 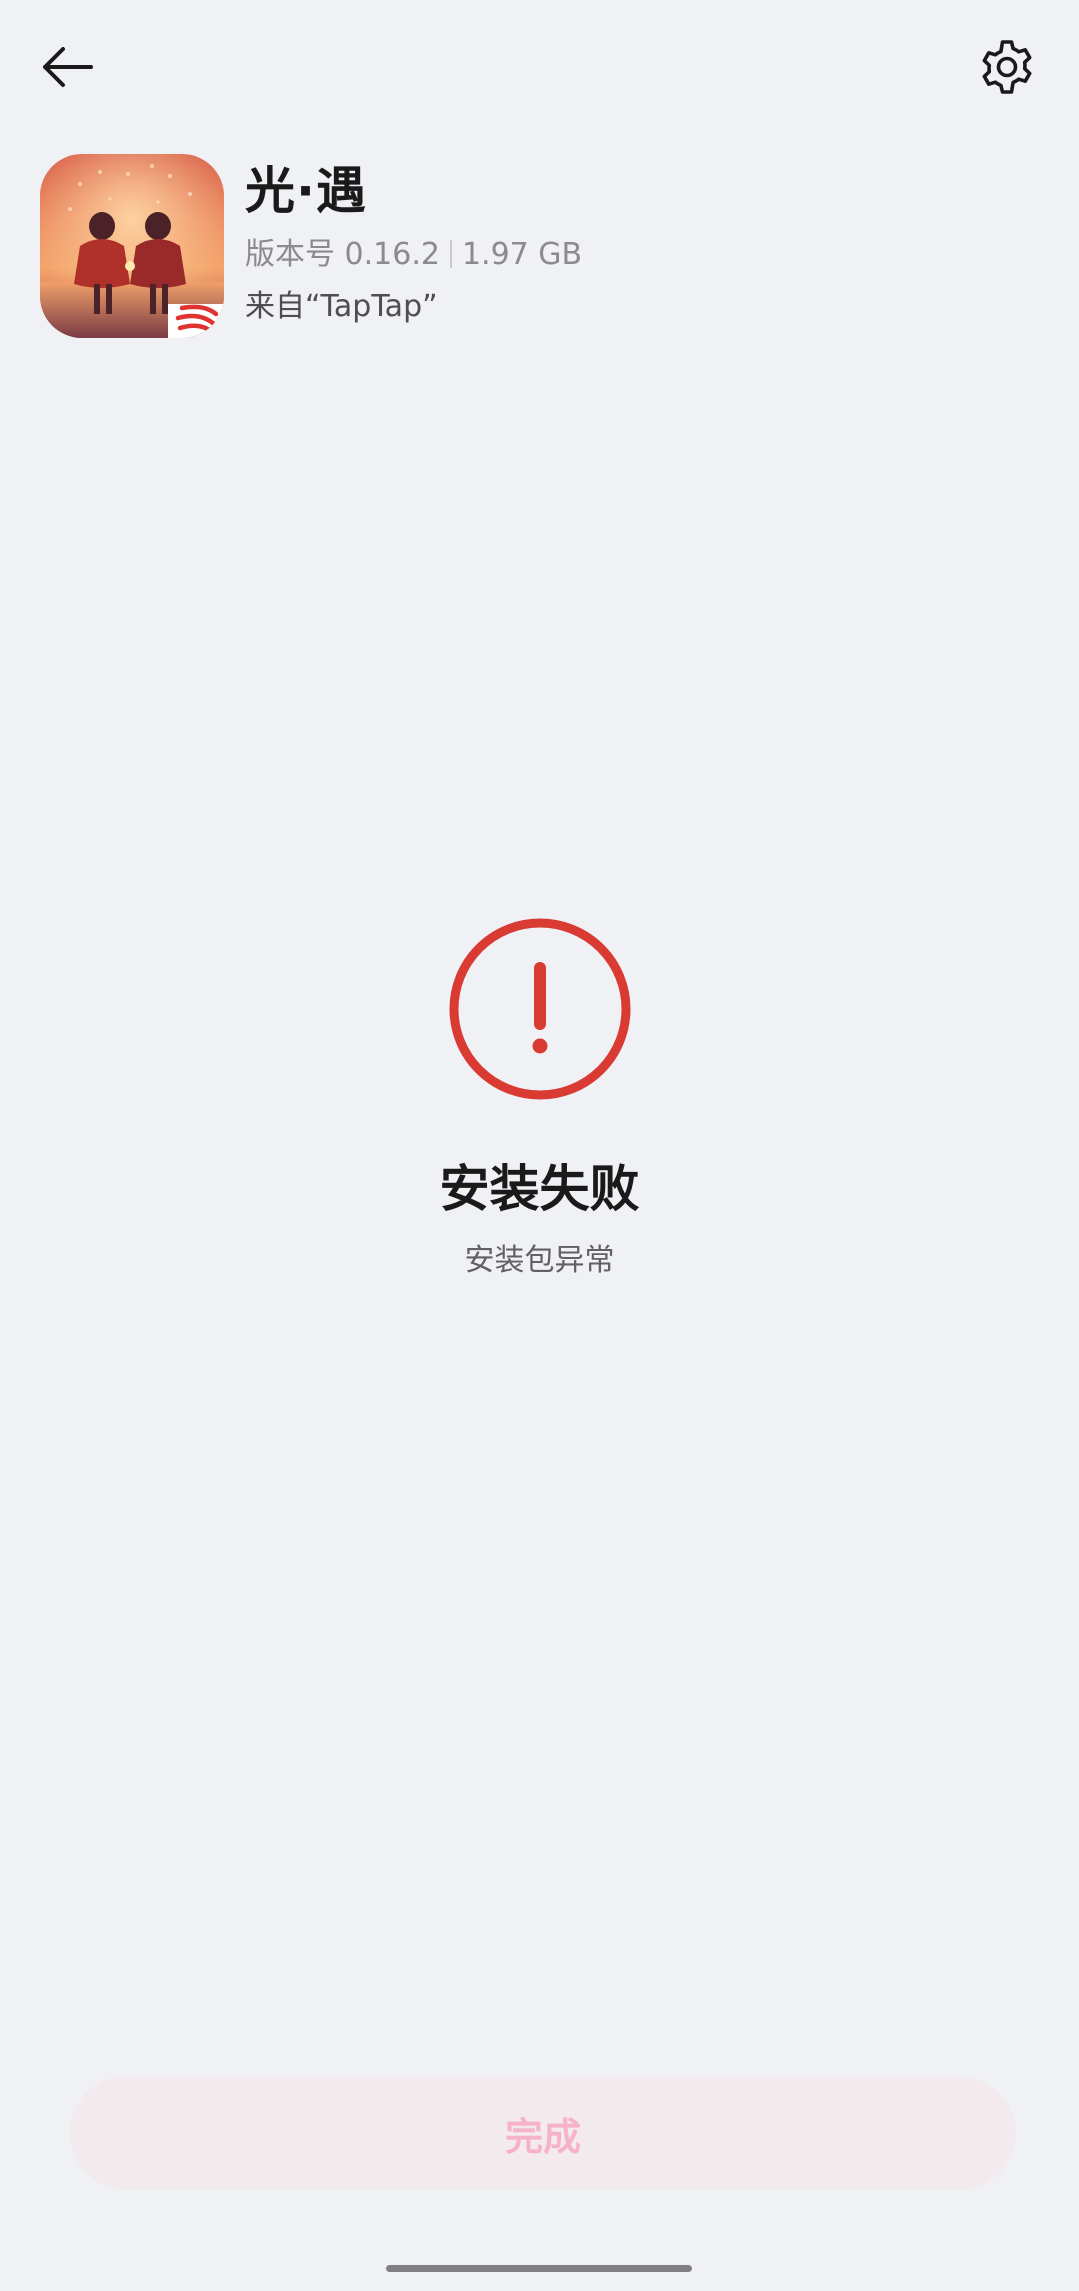 I want to click on app-version-size: 版本号 0.16.2 1.97 GB, so click(x=413, y=255).